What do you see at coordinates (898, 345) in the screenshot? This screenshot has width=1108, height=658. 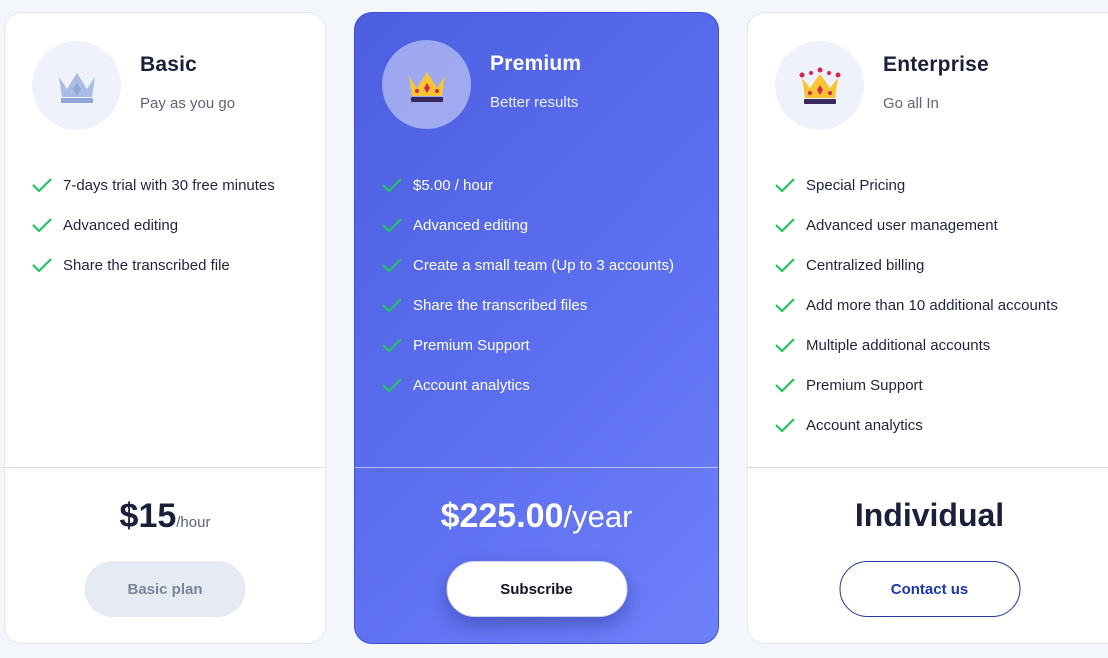 I see `feature-label: Multiple additional accounts` at bounding box center [898, 345].